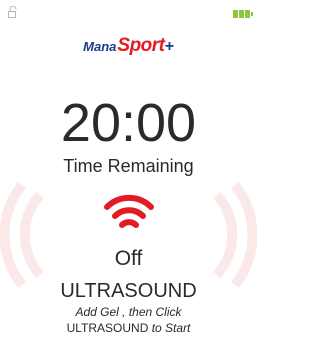 This screenshot has height=343, width=320. Describe the element at coordinates (128, 166) in the screenshot. I see `time-remaining-label: Time Remaining` at that location.